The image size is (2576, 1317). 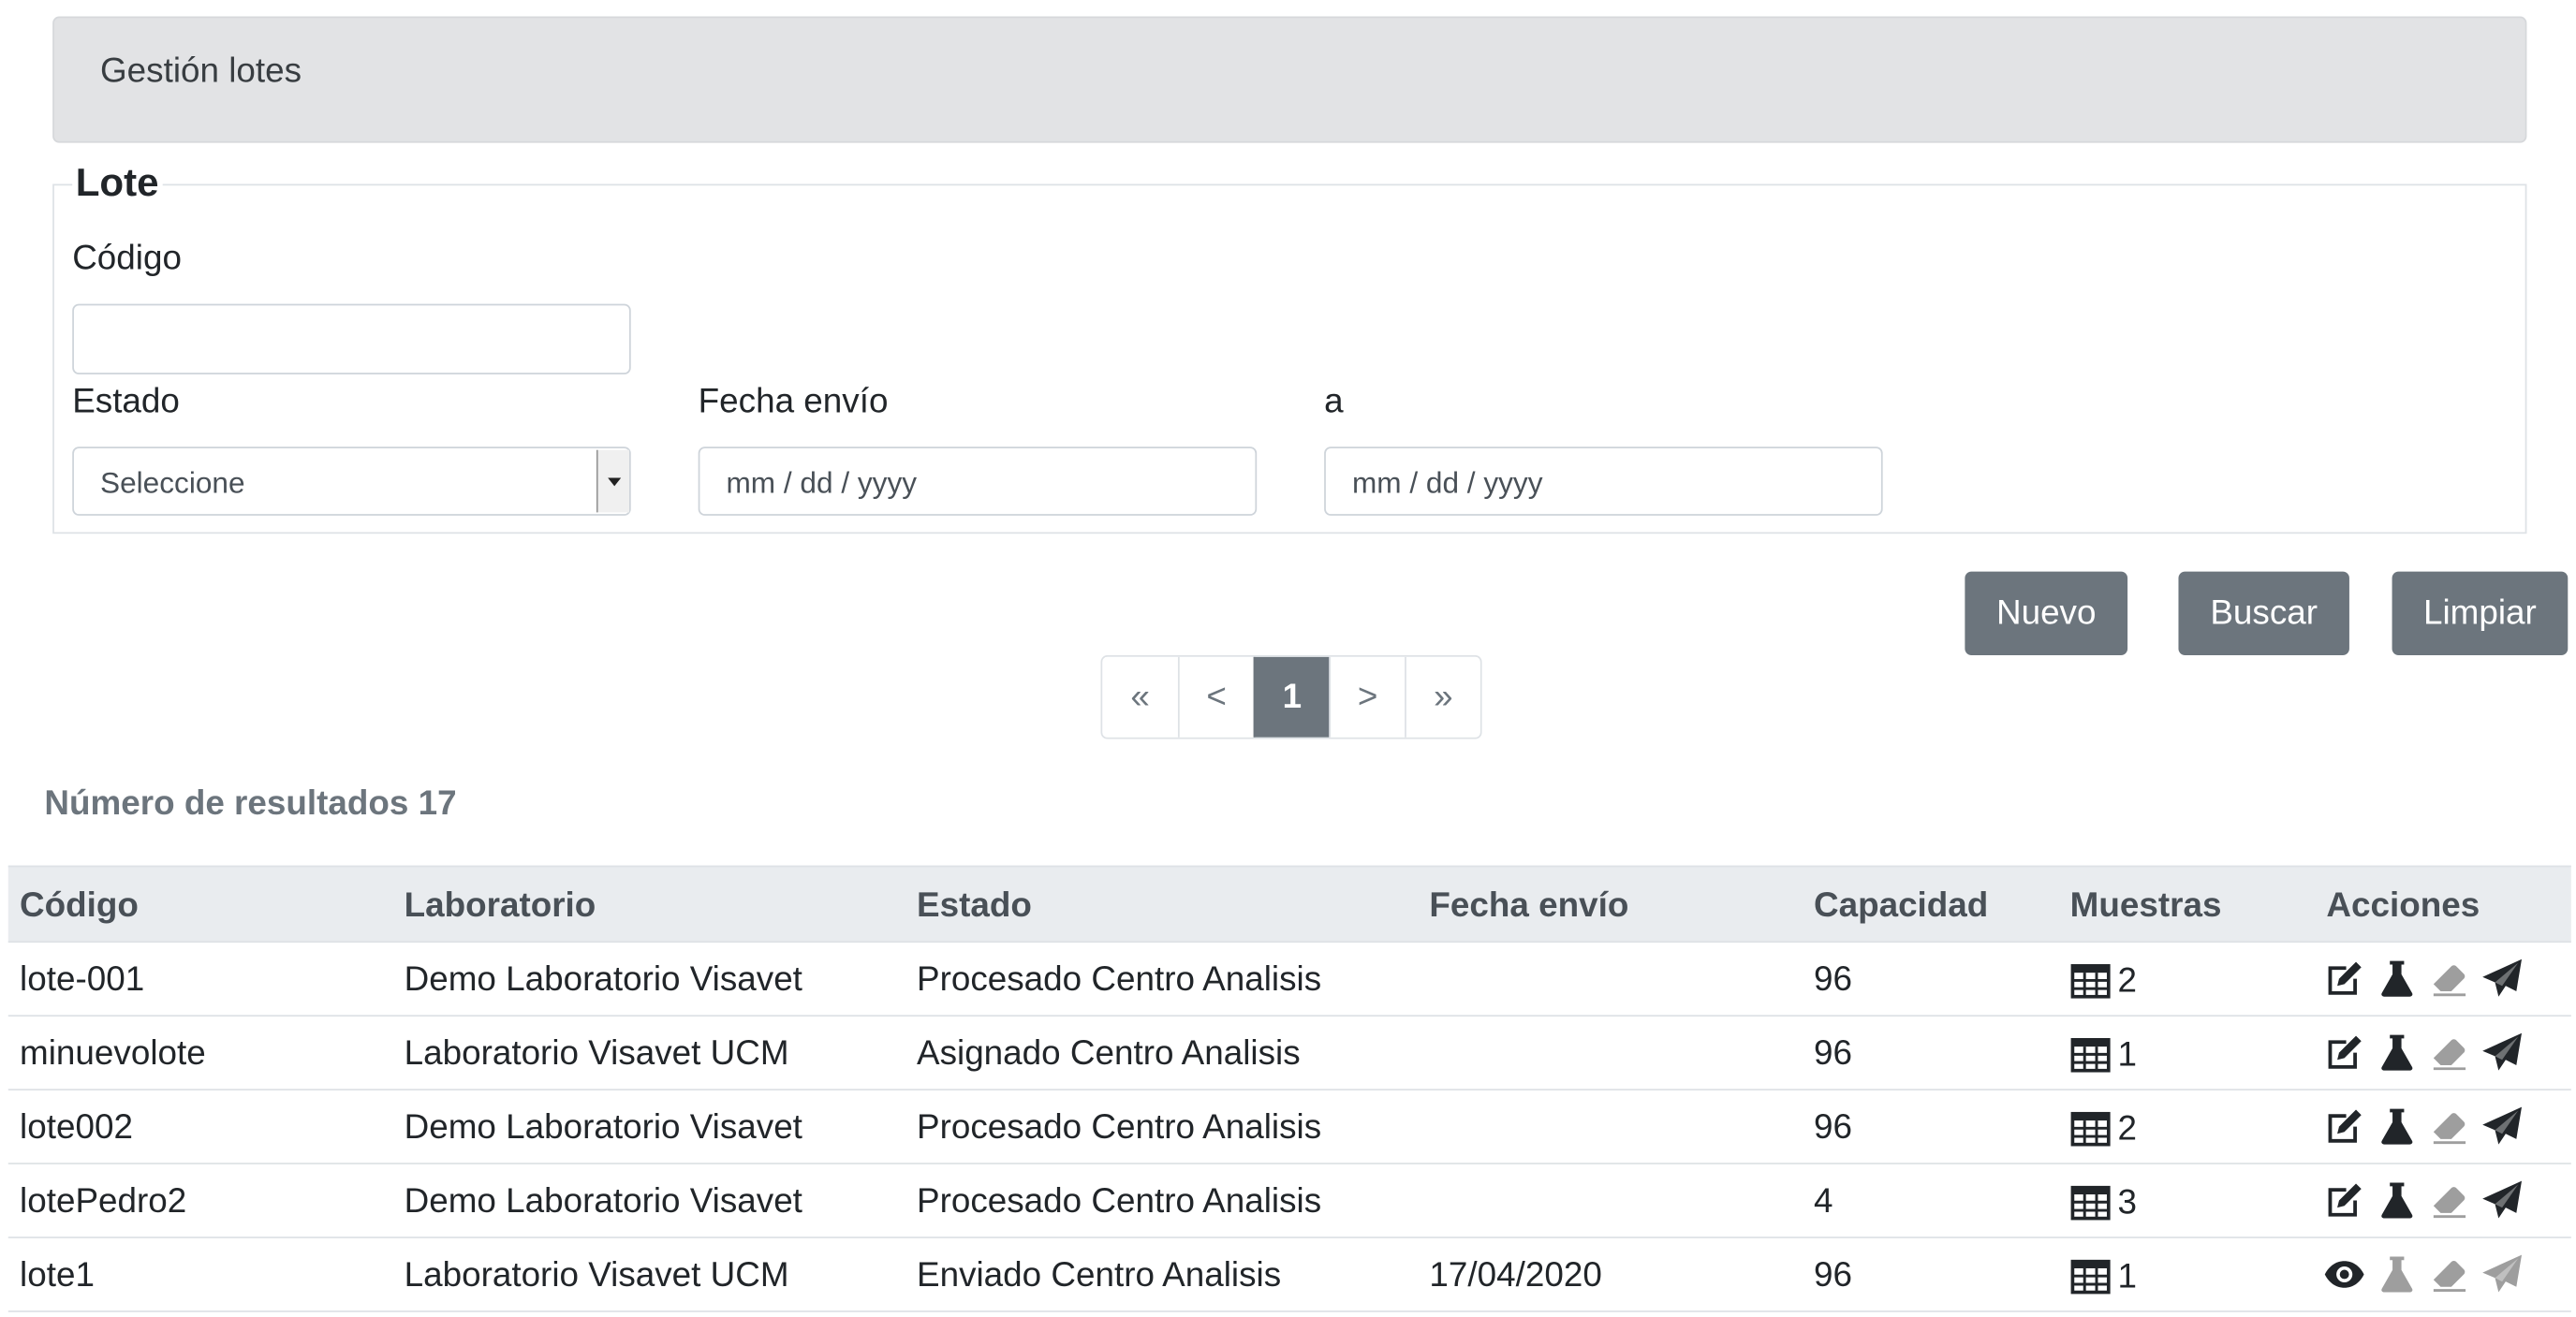 I want to click on nuevo-button: Nuevo, so click(x=2046, y=613).